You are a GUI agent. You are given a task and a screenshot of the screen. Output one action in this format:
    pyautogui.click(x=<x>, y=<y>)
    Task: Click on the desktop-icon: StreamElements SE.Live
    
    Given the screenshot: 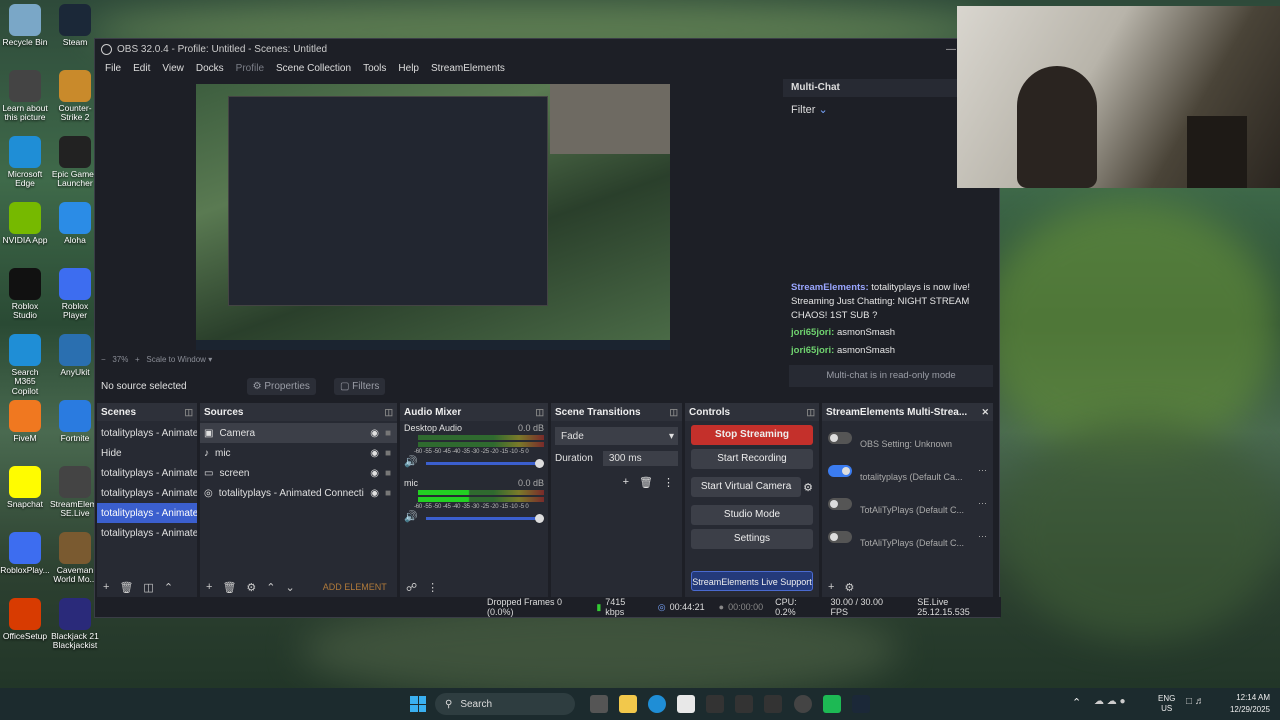 What is the action you would take?
    pyautogui.click(x=81, y=492)
    